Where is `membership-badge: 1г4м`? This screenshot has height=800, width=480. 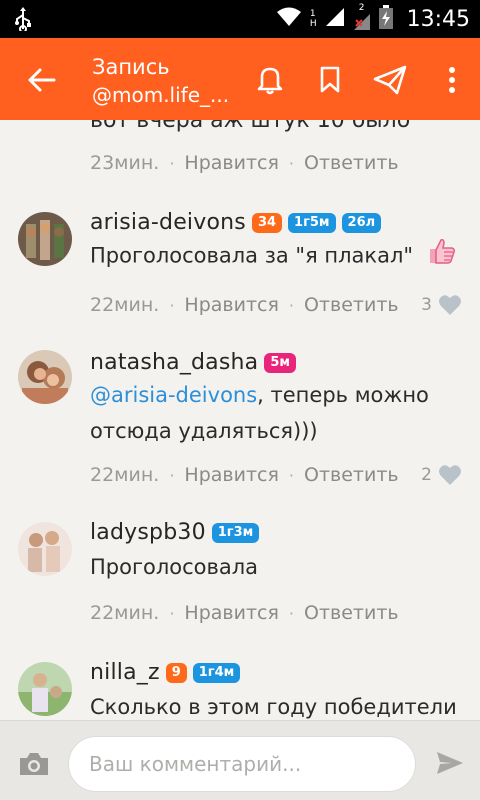 membership-badge: 1г4м is located at coordinates (216, 672).